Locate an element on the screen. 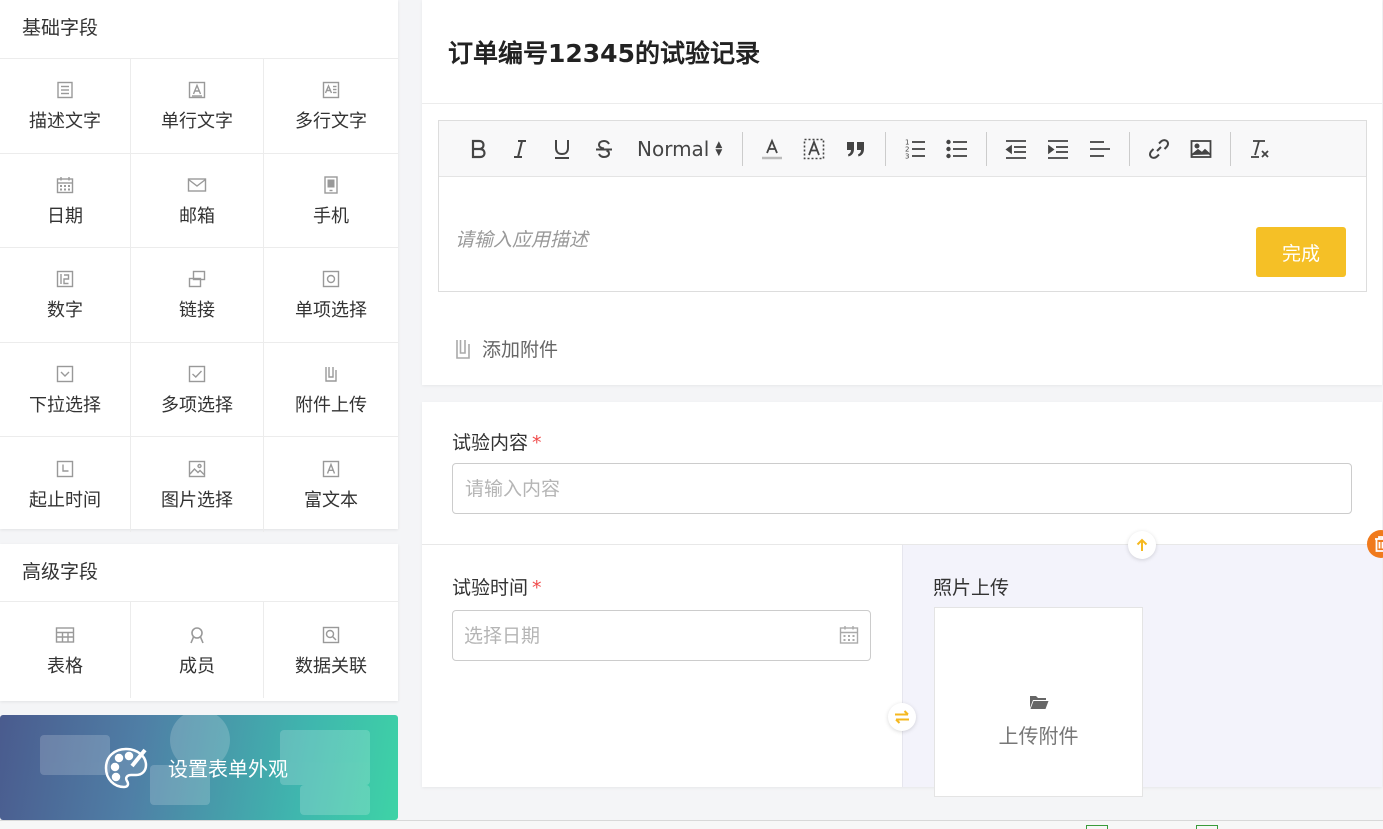 The image size is (1383, 829). bullet-list-button is located at coordinates (957, 149).